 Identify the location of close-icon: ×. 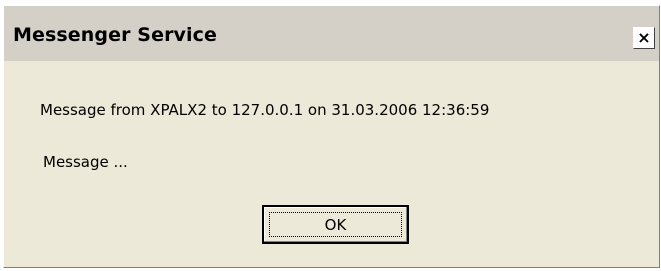
(644, 37).